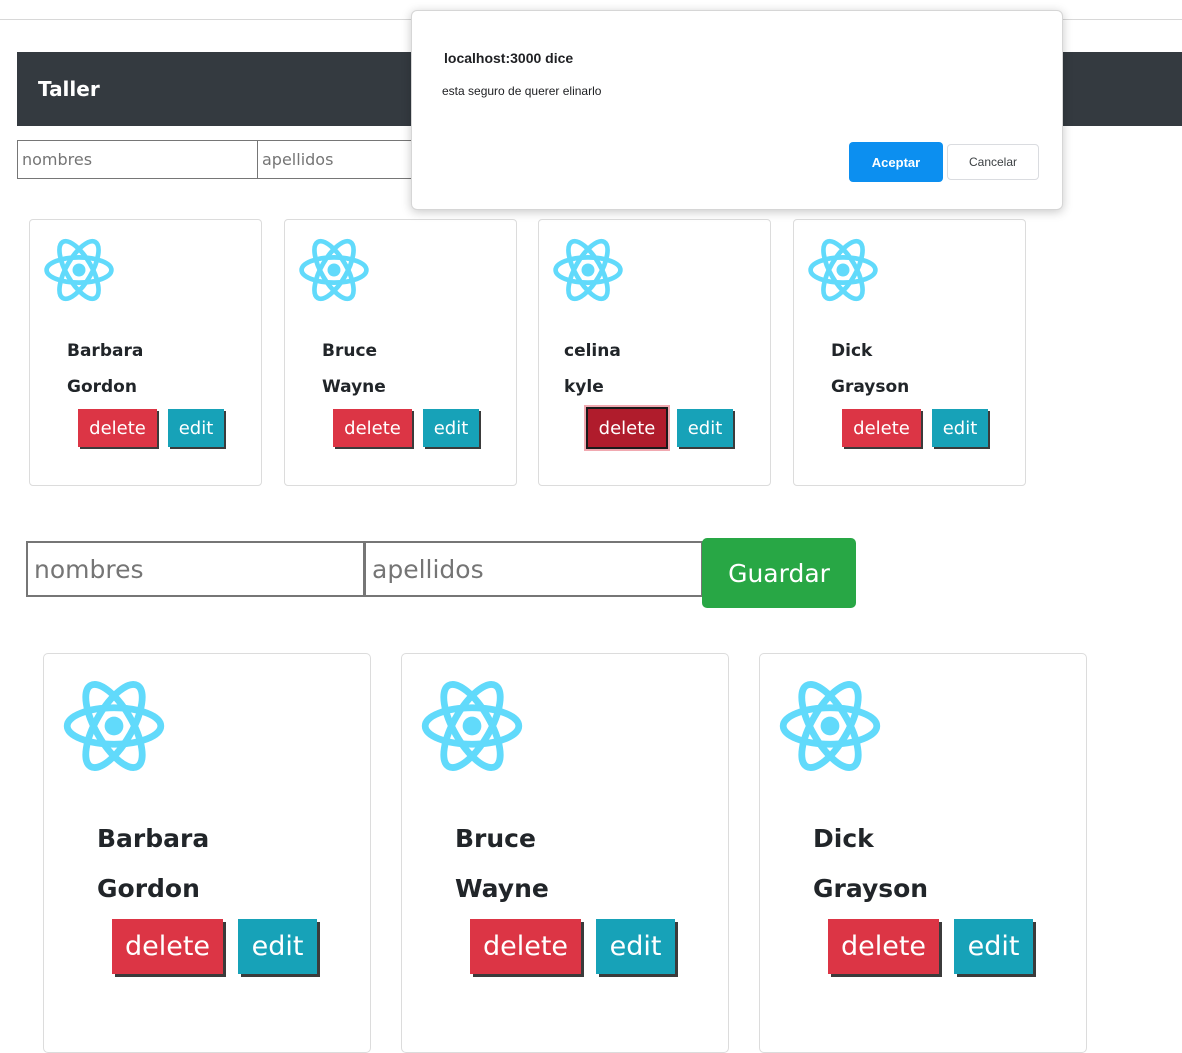  What do you see at coordinates (896, 162) in the screenshot?
I see `accept-button: Aceptar` at bounding box center [896, 162].